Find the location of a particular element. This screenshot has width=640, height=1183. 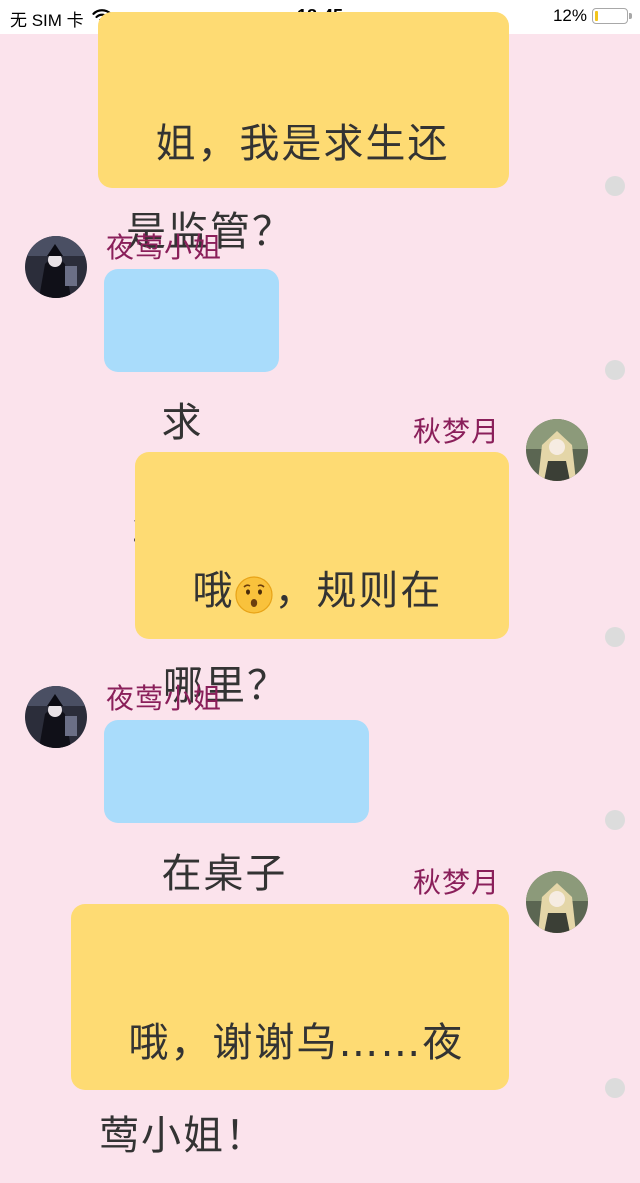

message-bubble: 求生。 is located at coordinates (191, 409).